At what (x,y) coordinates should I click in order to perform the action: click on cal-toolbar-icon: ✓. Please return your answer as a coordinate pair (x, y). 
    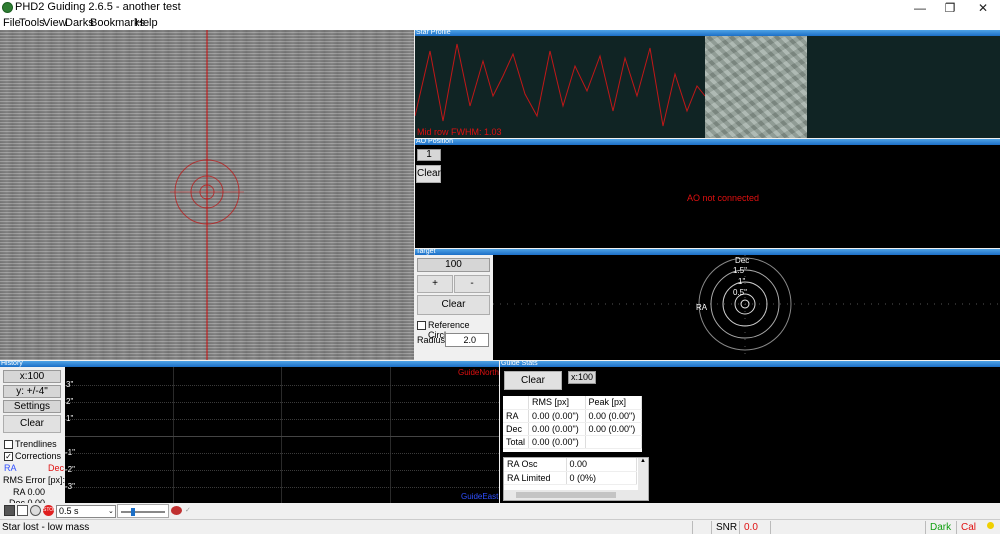
    Looking at the image, I should click on (190, 510).